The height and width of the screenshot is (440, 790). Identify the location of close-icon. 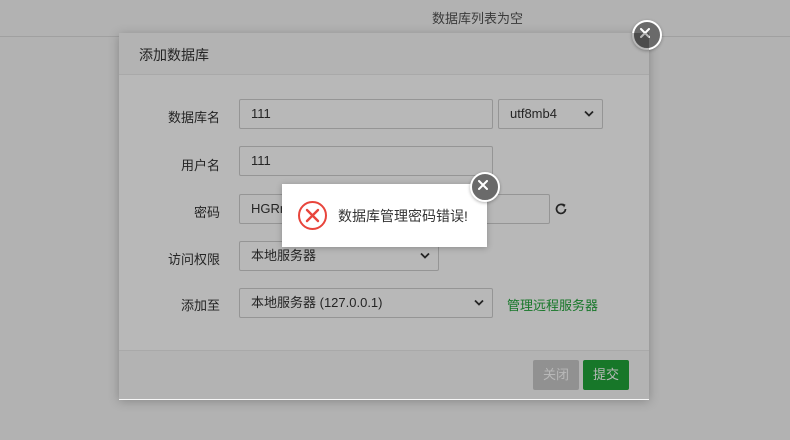
(483, 185).